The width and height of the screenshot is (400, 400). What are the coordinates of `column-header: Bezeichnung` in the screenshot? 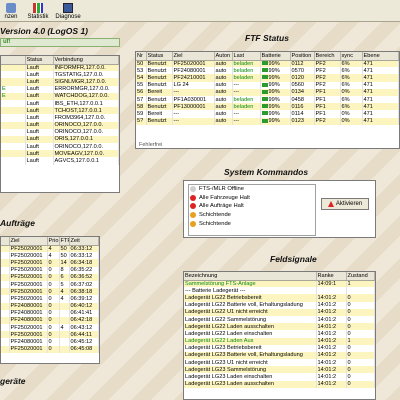 It's located at (250, 276).